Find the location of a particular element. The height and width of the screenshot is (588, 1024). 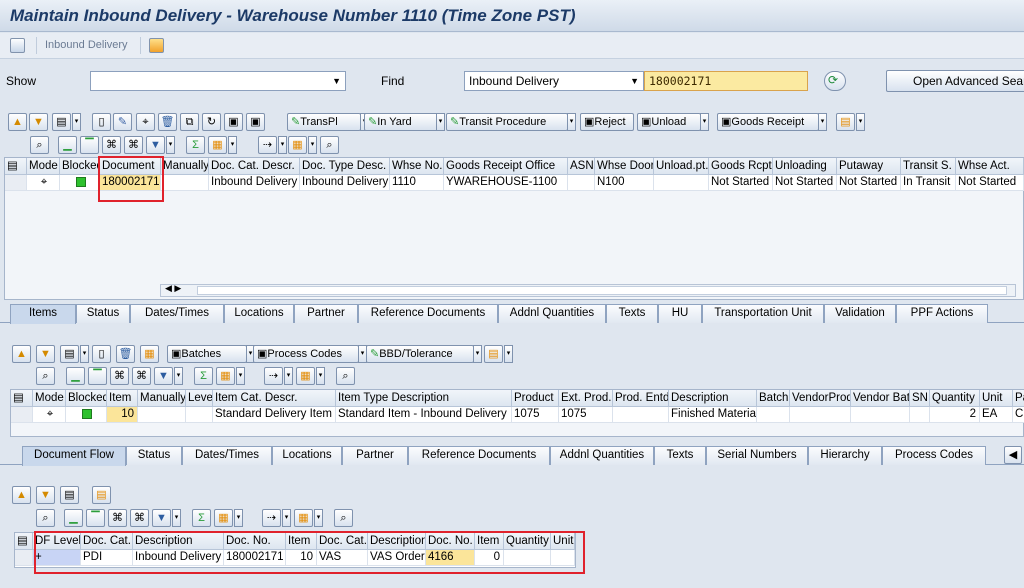

items-filter-icon: ▼ is located at coordinates (163, 376).